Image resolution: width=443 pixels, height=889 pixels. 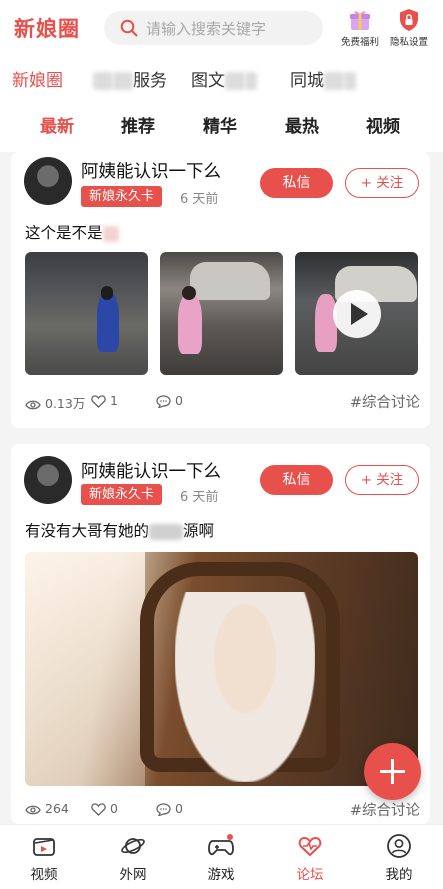 I want to click on sort-tabs: 最新 推荐 精华 最热 视频, so click(x=221, y=124).